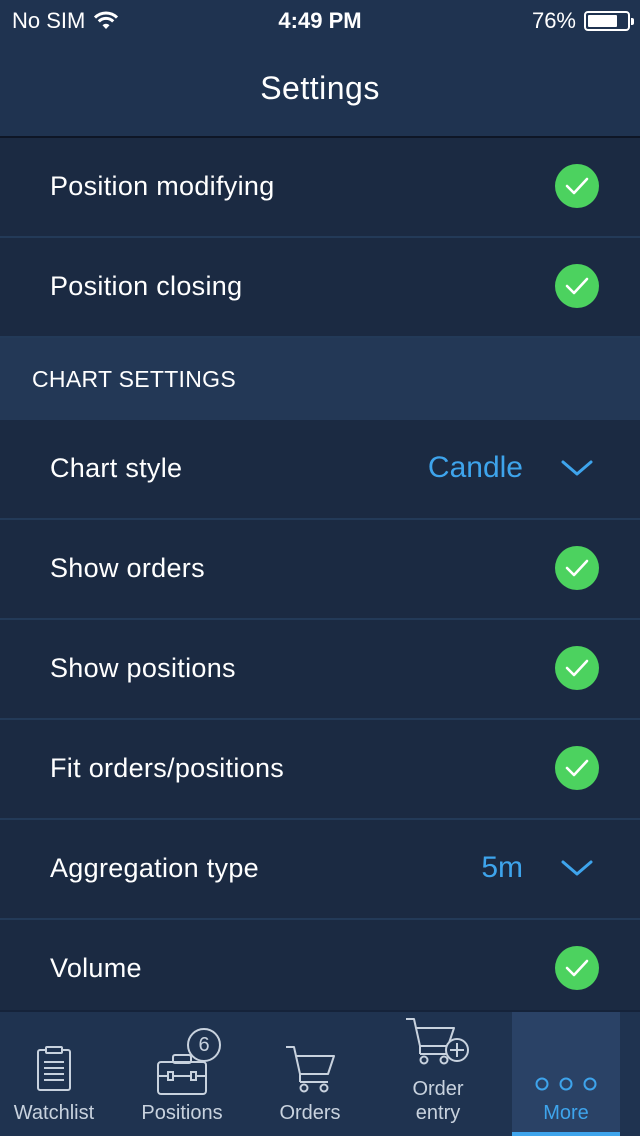 Image resolution: width=640 pixels, height=1136 pixels. Describe the element at coordinates (566, 1084) in the screenshot. I see `more-dots-icon` at that location.